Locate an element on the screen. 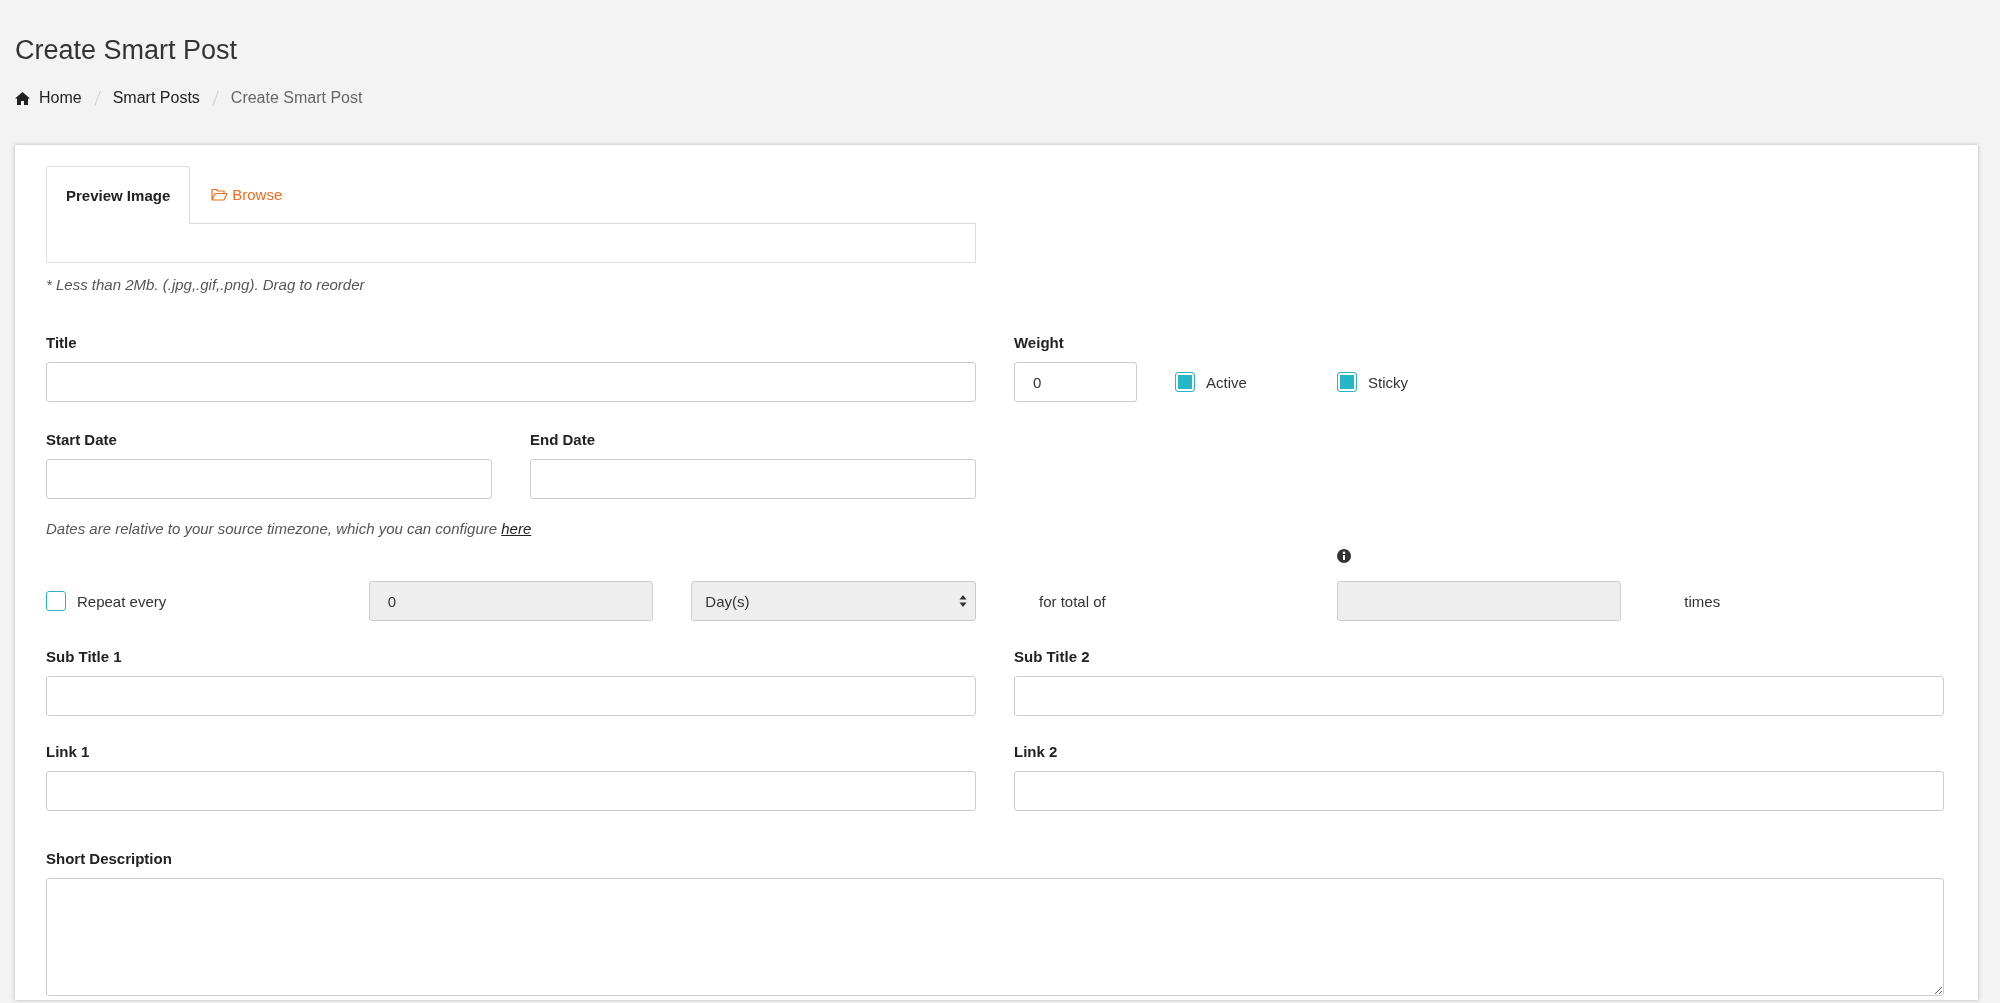  field-label: Short Description is located at coordinates (109, 859).